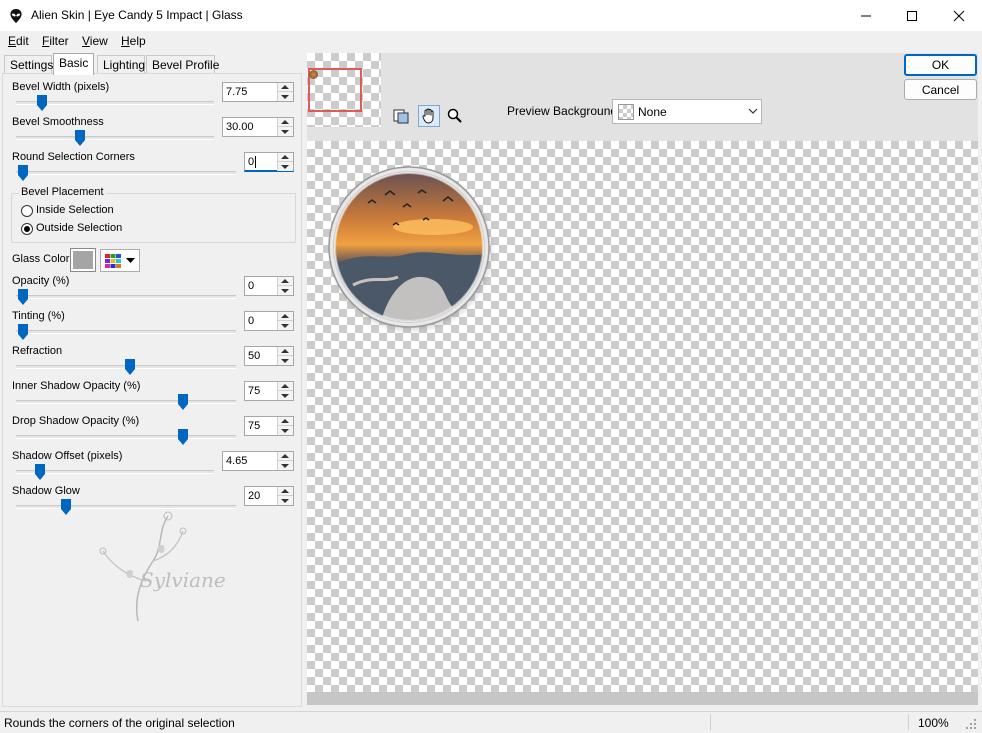  I want to click on shadow-offset-spinbox: 4.65, so click(258, 461).